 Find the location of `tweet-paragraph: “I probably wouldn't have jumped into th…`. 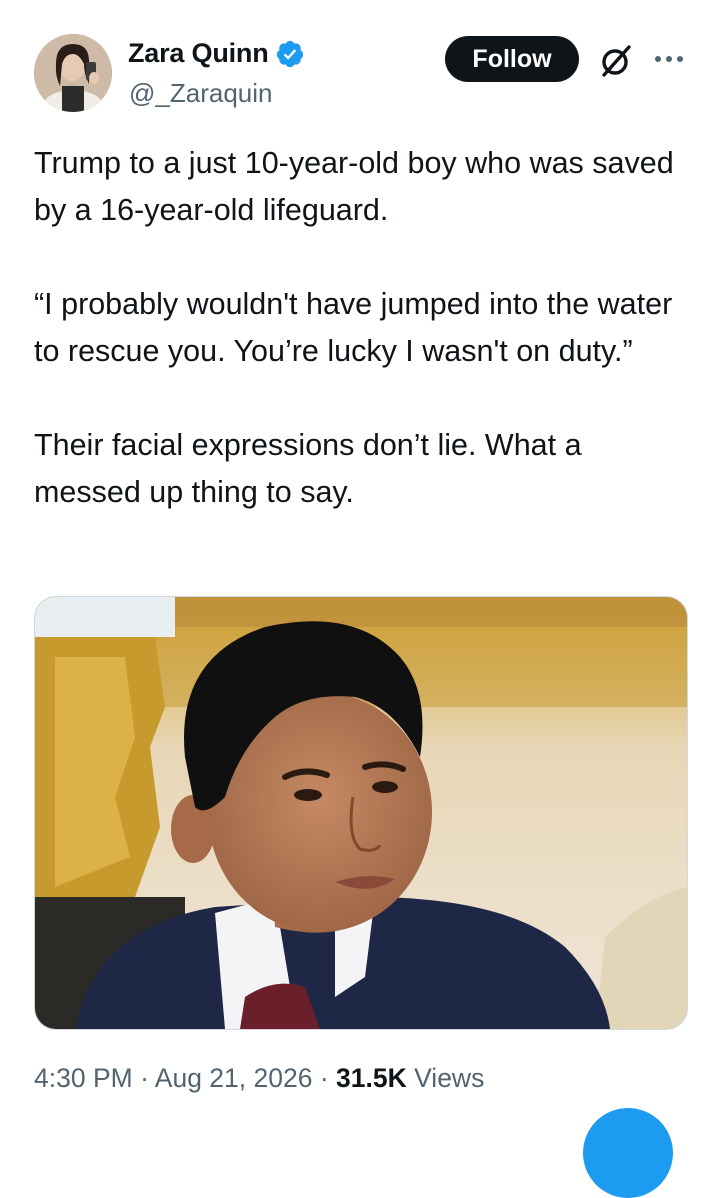

tweet-paragraph: “I probably wouldn't have jumped into th… is located at coordinates (353, 327).